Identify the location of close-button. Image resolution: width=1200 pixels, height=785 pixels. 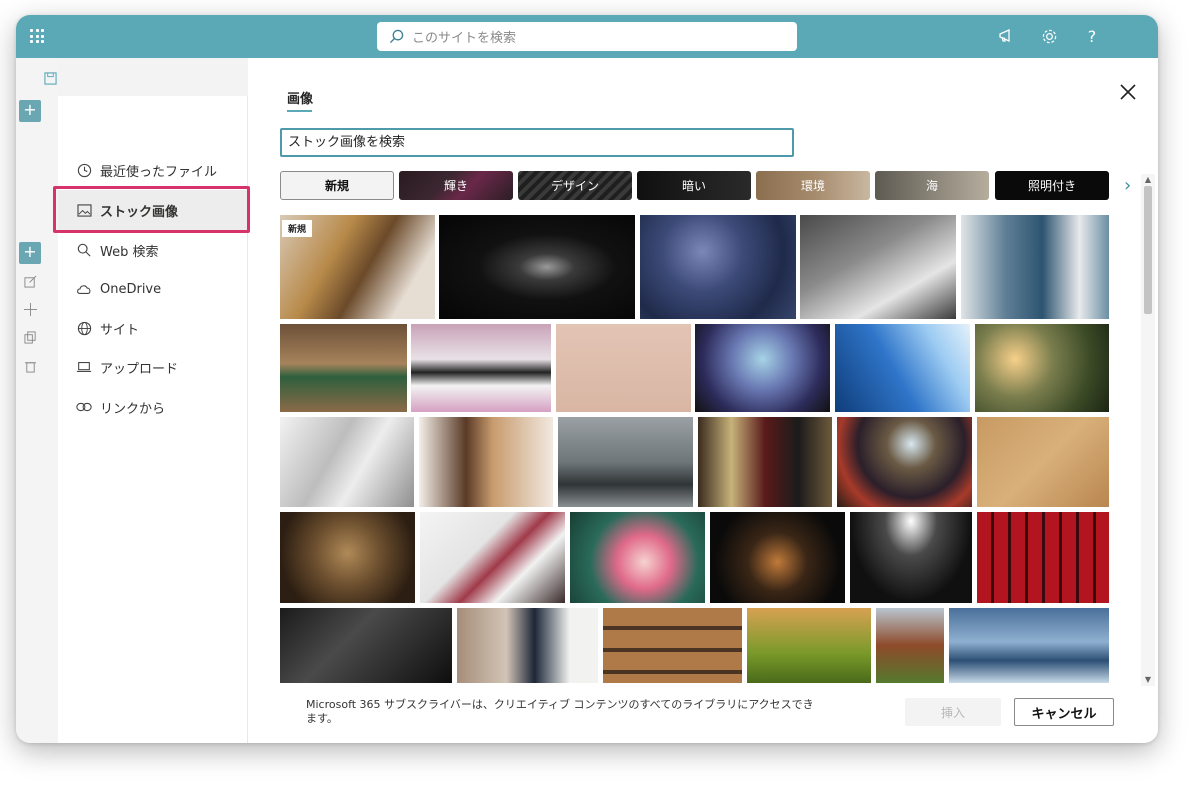
(1131, 95).